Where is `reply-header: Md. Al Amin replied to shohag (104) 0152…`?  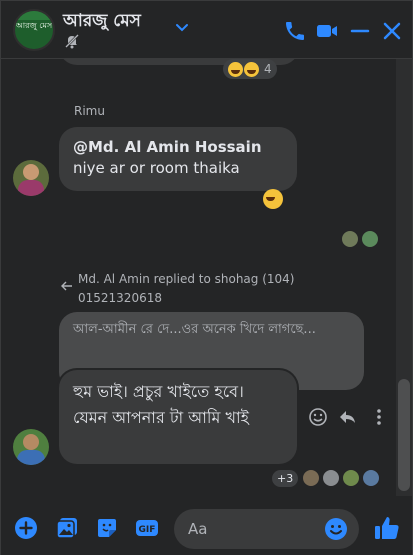
reply-header: Md. Al Amin replied to shohag (104) 0152… is located at coordinates (186, 288).